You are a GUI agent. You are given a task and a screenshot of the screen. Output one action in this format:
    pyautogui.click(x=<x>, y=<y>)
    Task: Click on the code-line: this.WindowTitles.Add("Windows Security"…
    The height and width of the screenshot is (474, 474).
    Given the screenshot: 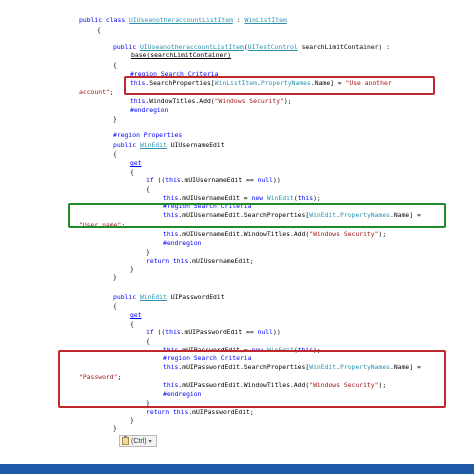 What is the action you would take?
    pyautogui.click(x=211, y=101)
    